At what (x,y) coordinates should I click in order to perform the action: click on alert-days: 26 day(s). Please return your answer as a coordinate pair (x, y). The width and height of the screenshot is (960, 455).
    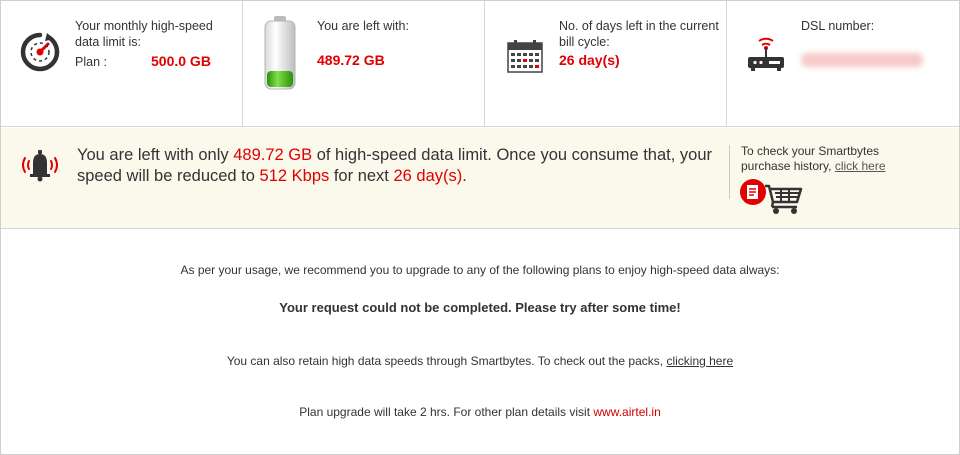
    Looking at the image, I should click on (428, 176).